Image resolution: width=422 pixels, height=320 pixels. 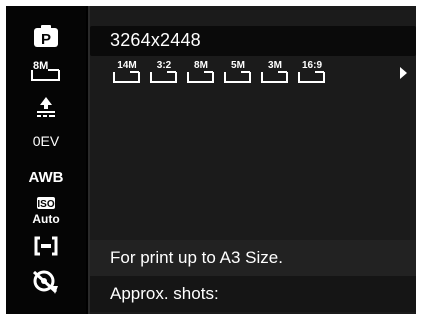 I want to click on color-effect-icon, so click(x=45, y=282).